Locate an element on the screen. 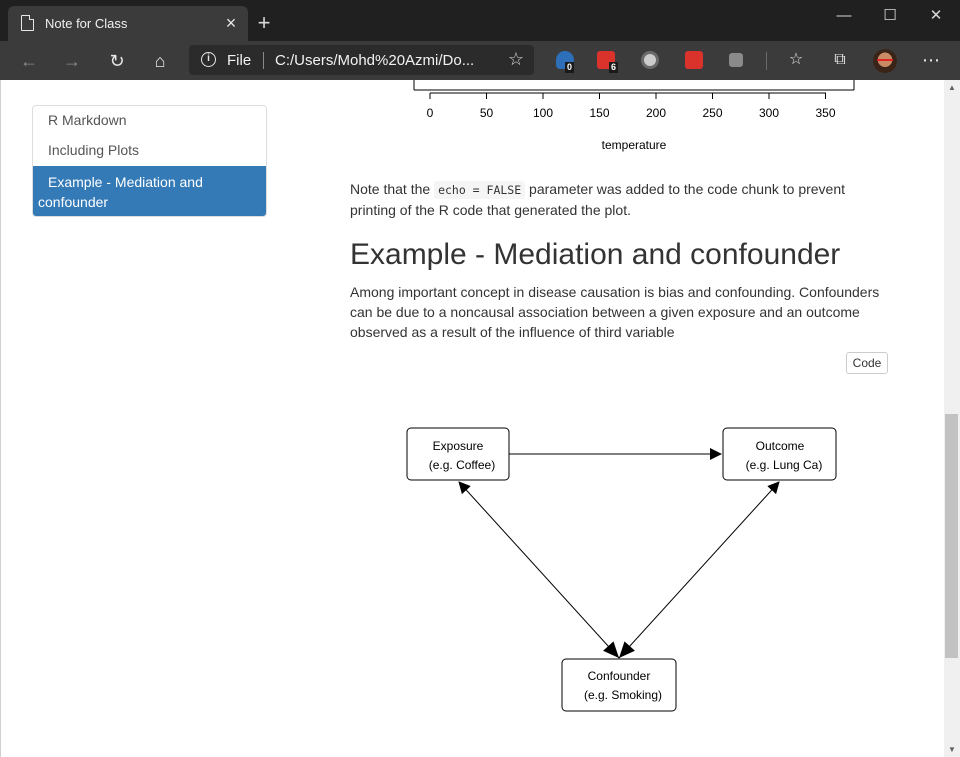 Image resolution: width=960 pixels, height=757 pixels. address-bar: i File C:/Users/Mohd%20Azmi/Do... ☆ is located at coordinates (361, 60).